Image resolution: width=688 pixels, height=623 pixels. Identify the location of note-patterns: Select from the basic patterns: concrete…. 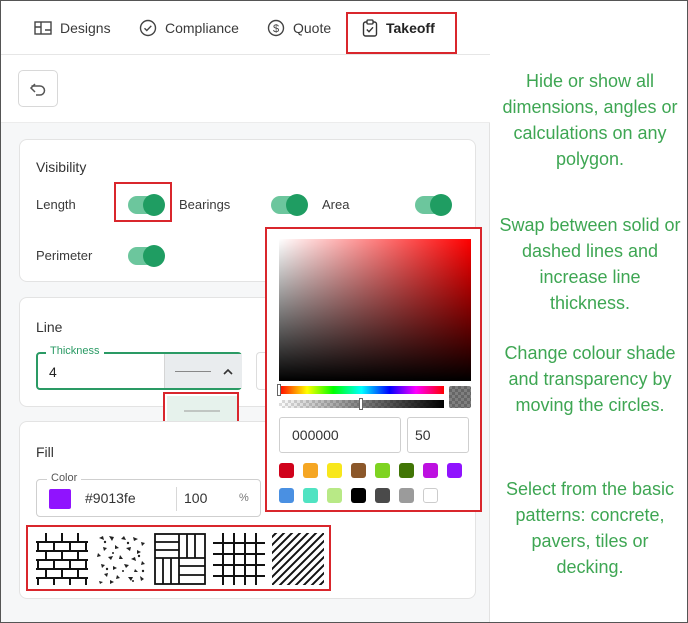
(590, 528).